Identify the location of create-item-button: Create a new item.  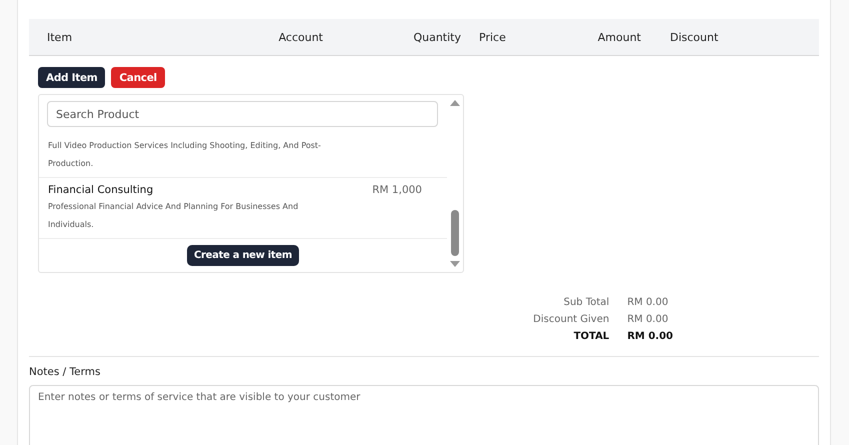
(242, 255).